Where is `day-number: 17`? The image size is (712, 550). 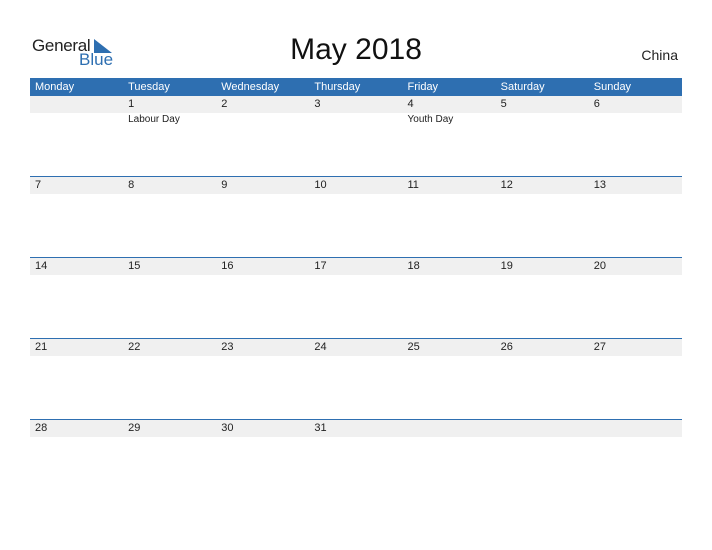
day-number: 17 is located at coordinates (356, 266).